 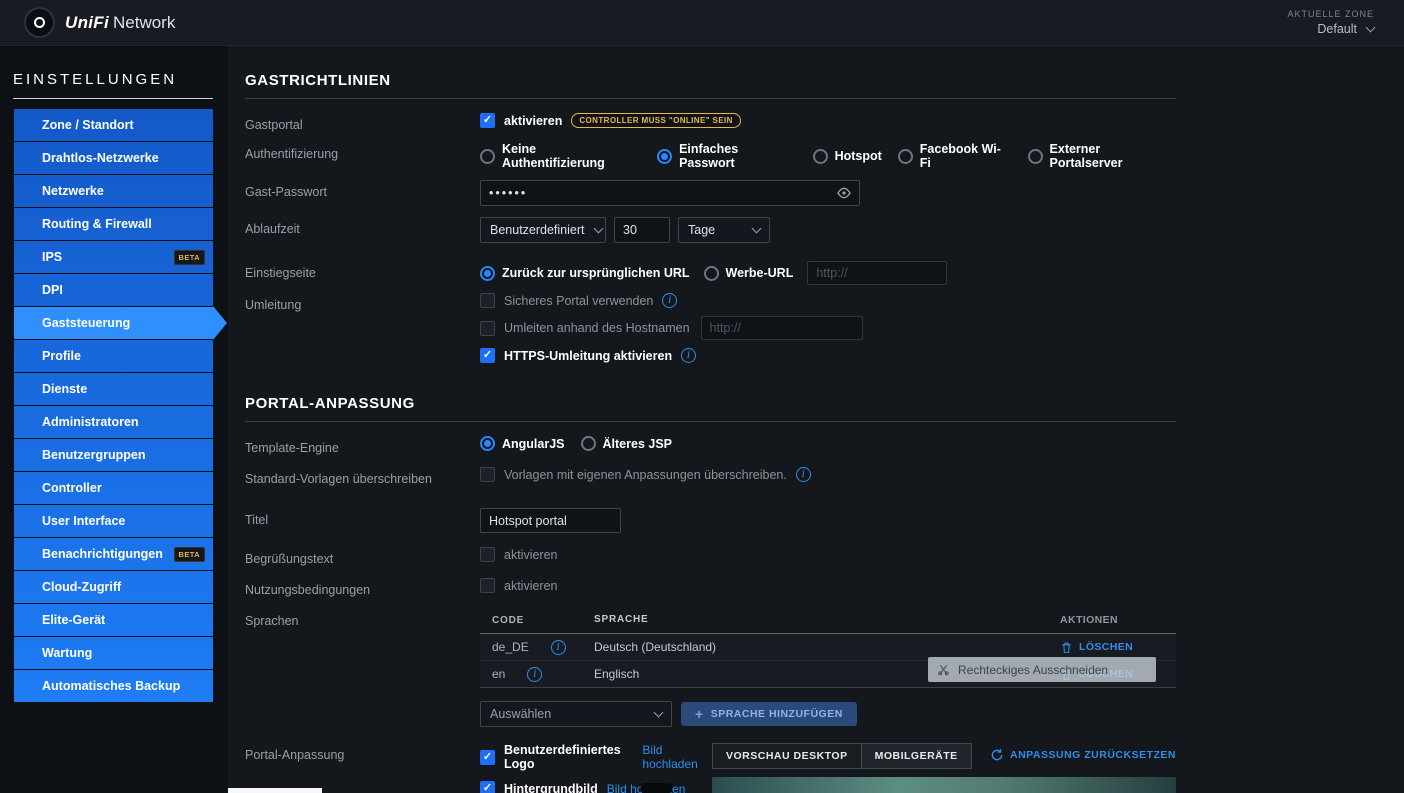 What do you see at coordinates (272, 621) in the screenshot?
I see `field-label: Sprachen` at bounding box center [272, 621].